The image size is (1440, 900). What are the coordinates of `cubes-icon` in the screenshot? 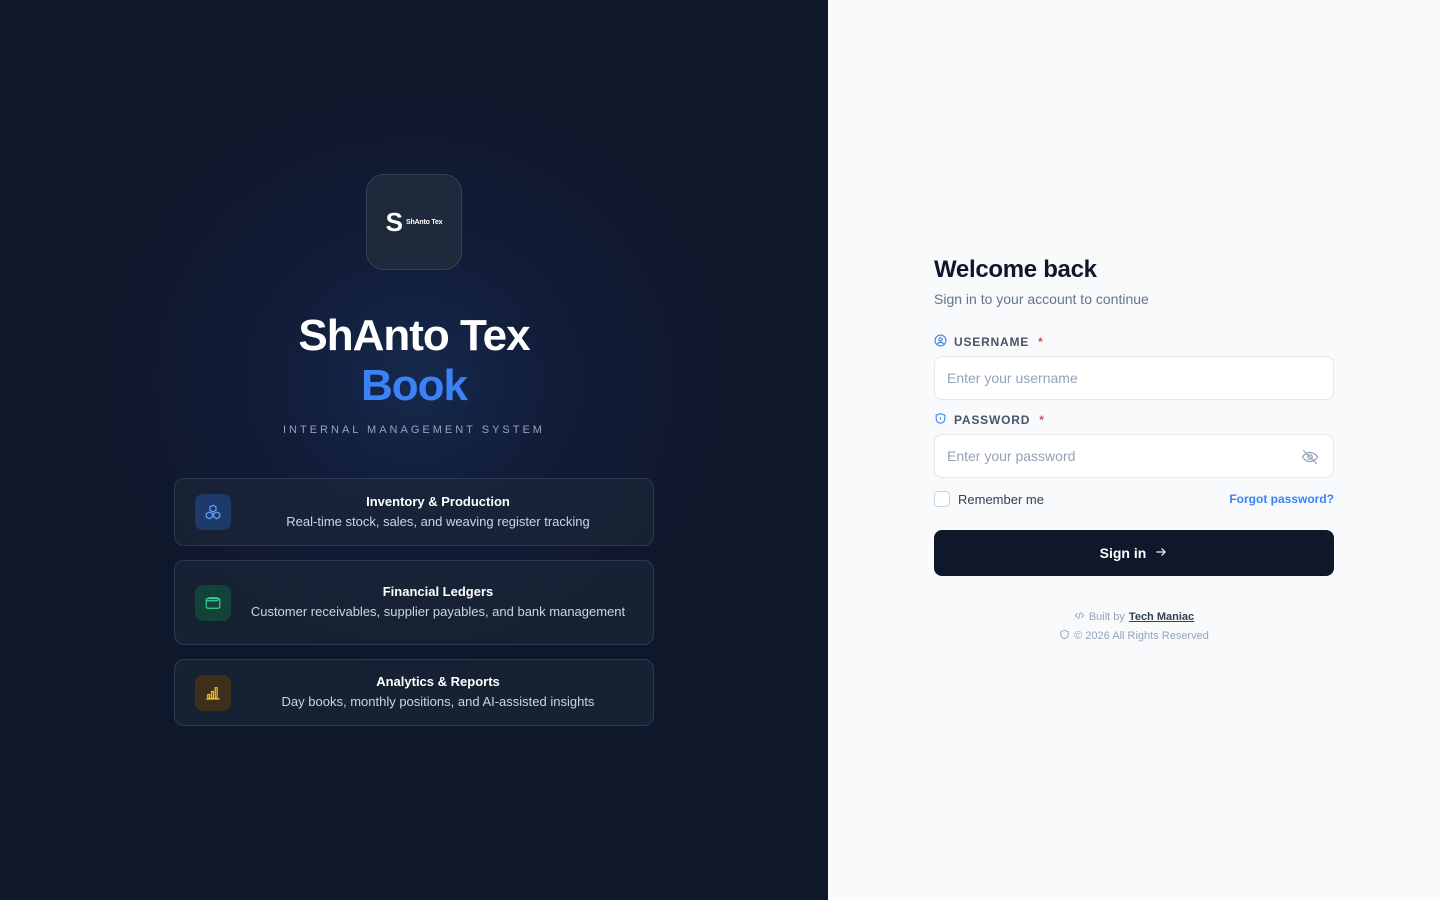 It's located at (213, 512).